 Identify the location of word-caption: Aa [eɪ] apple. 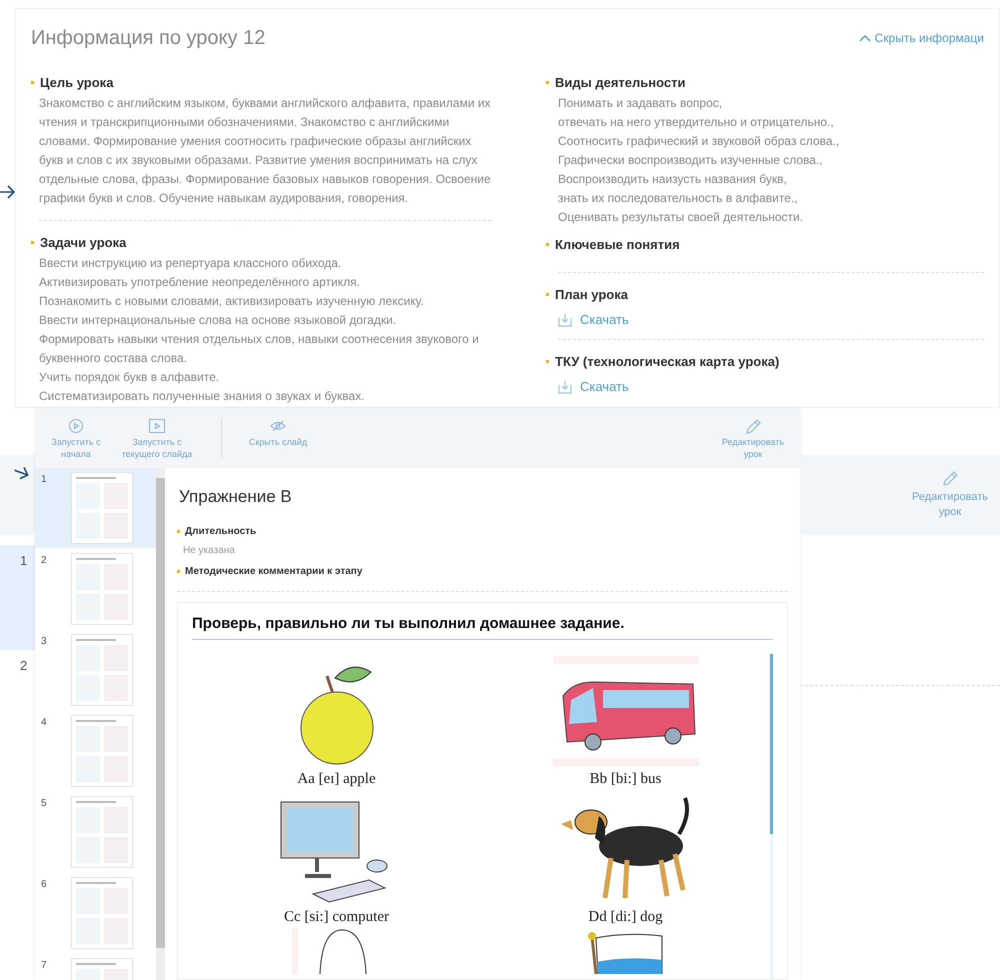
(336, 779).